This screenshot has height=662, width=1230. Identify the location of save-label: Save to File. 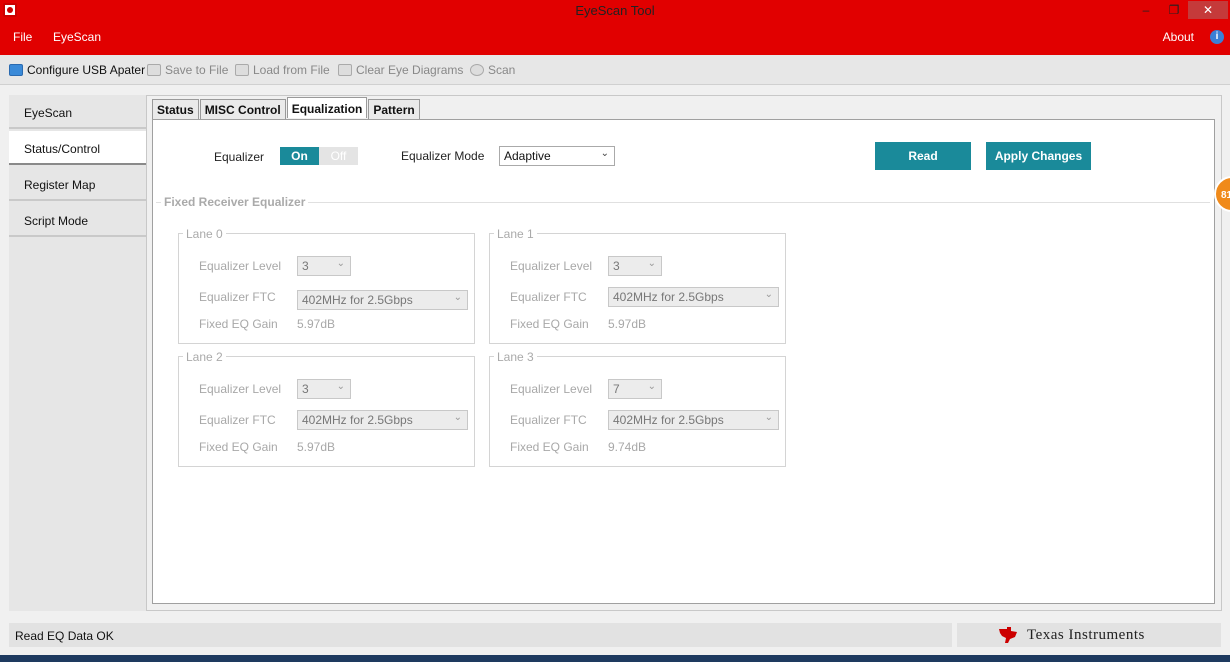
(197, 70).